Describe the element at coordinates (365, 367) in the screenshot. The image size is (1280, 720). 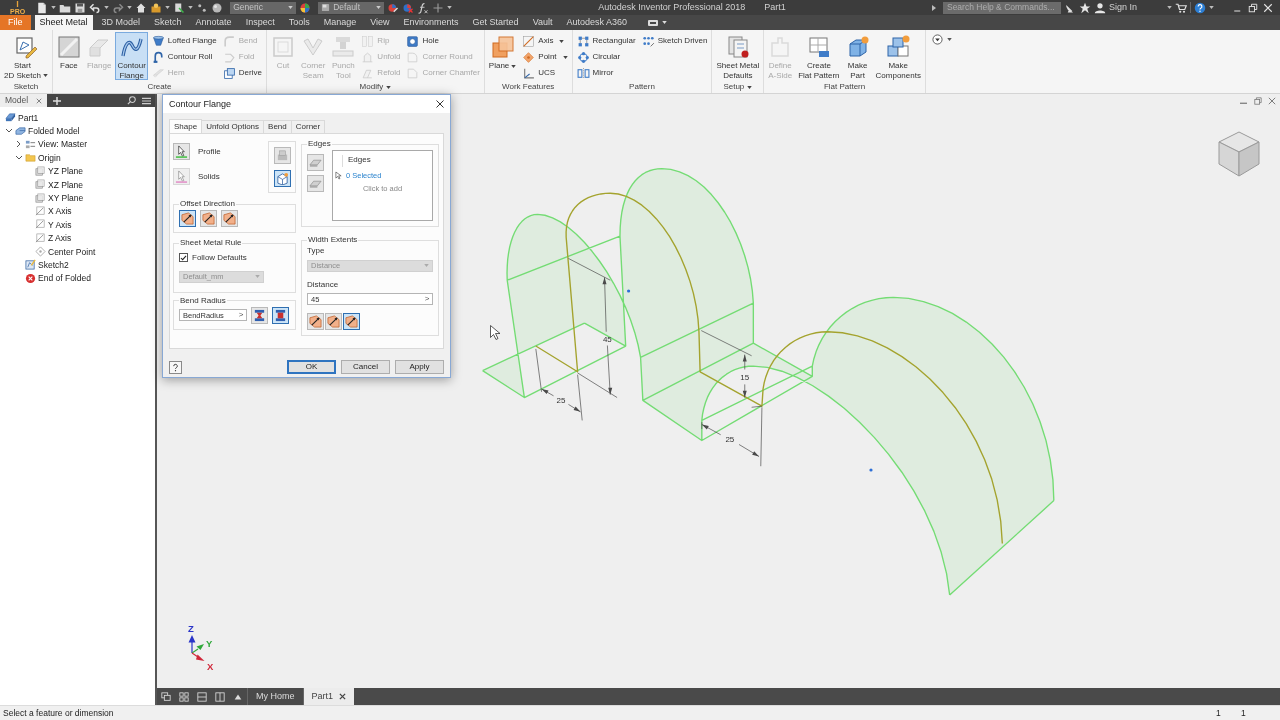
I see `dialog-button: Cancel` at that location.